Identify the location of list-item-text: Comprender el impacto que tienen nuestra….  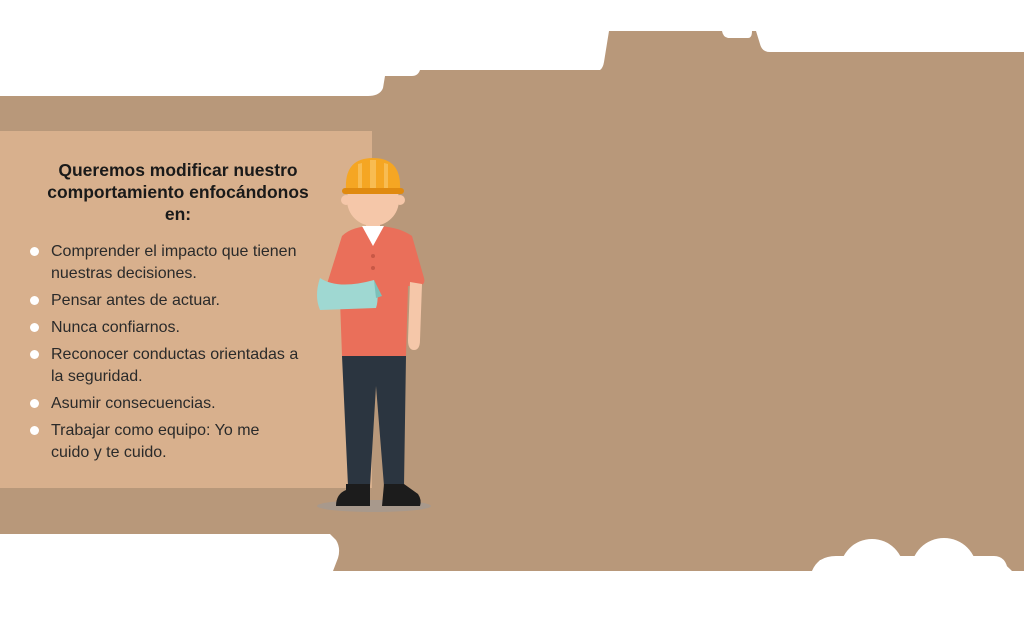
(174, 262).